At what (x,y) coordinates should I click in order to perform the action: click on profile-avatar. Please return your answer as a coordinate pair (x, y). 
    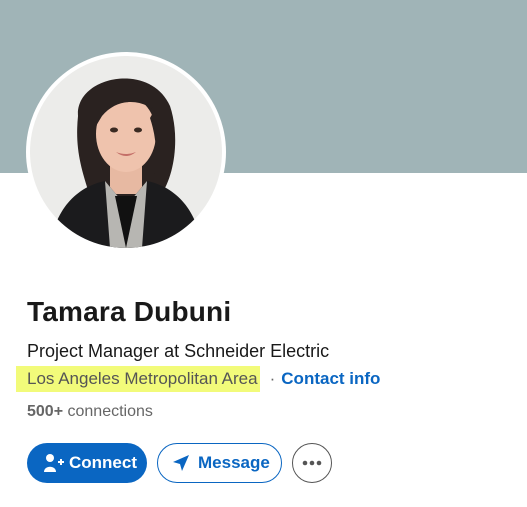
    Looking at the image, I should click on (126, 152).